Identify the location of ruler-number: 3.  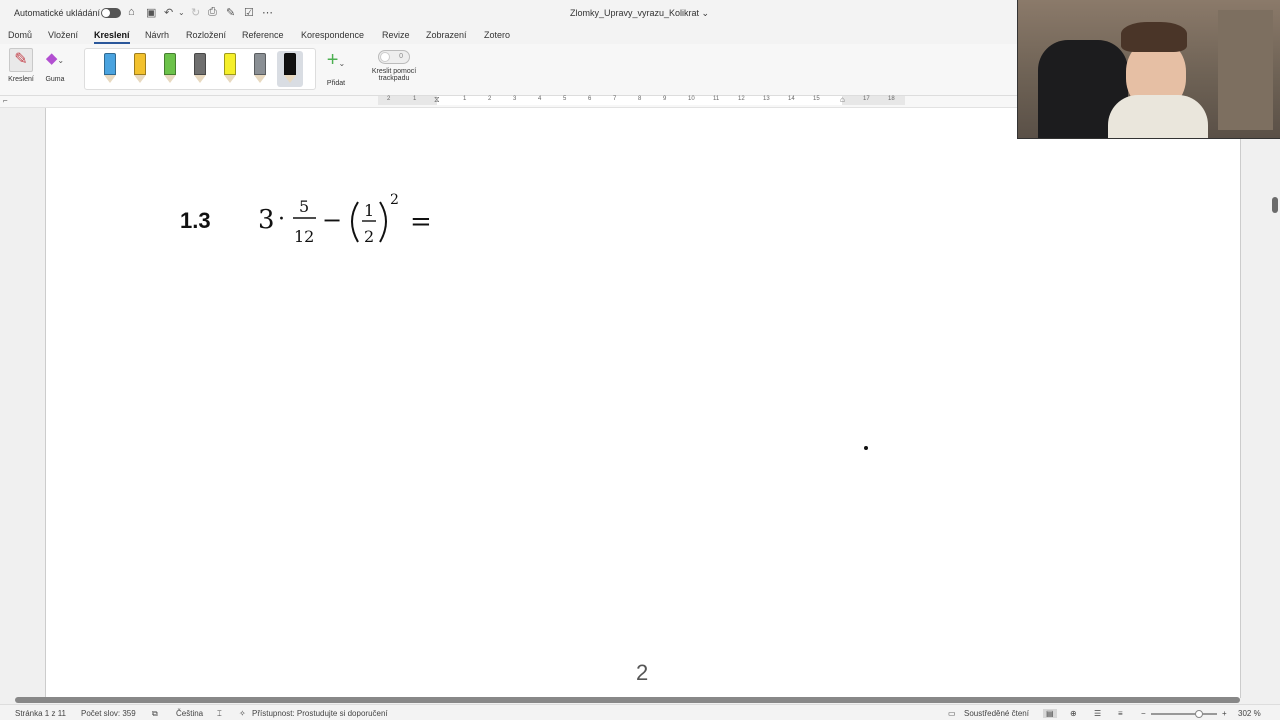
(515, 99).